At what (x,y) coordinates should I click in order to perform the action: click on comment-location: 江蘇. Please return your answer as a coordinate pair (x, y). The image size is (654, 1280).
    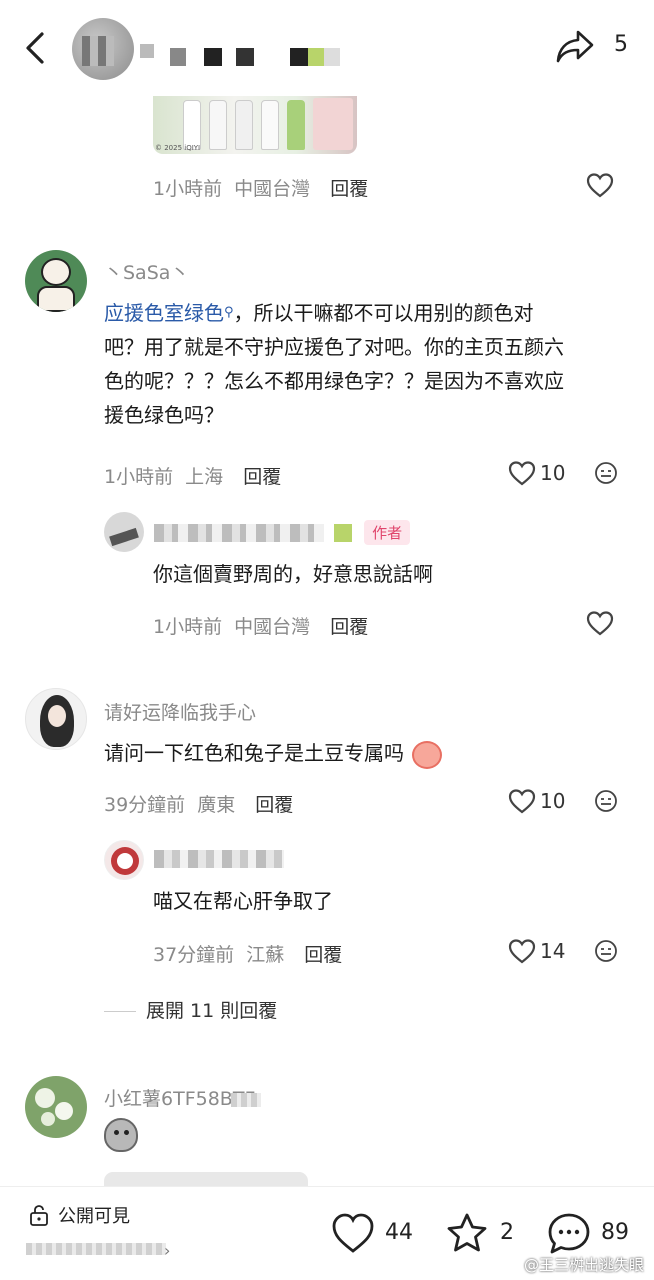
    Looking at the image, I should click on (265, 955).